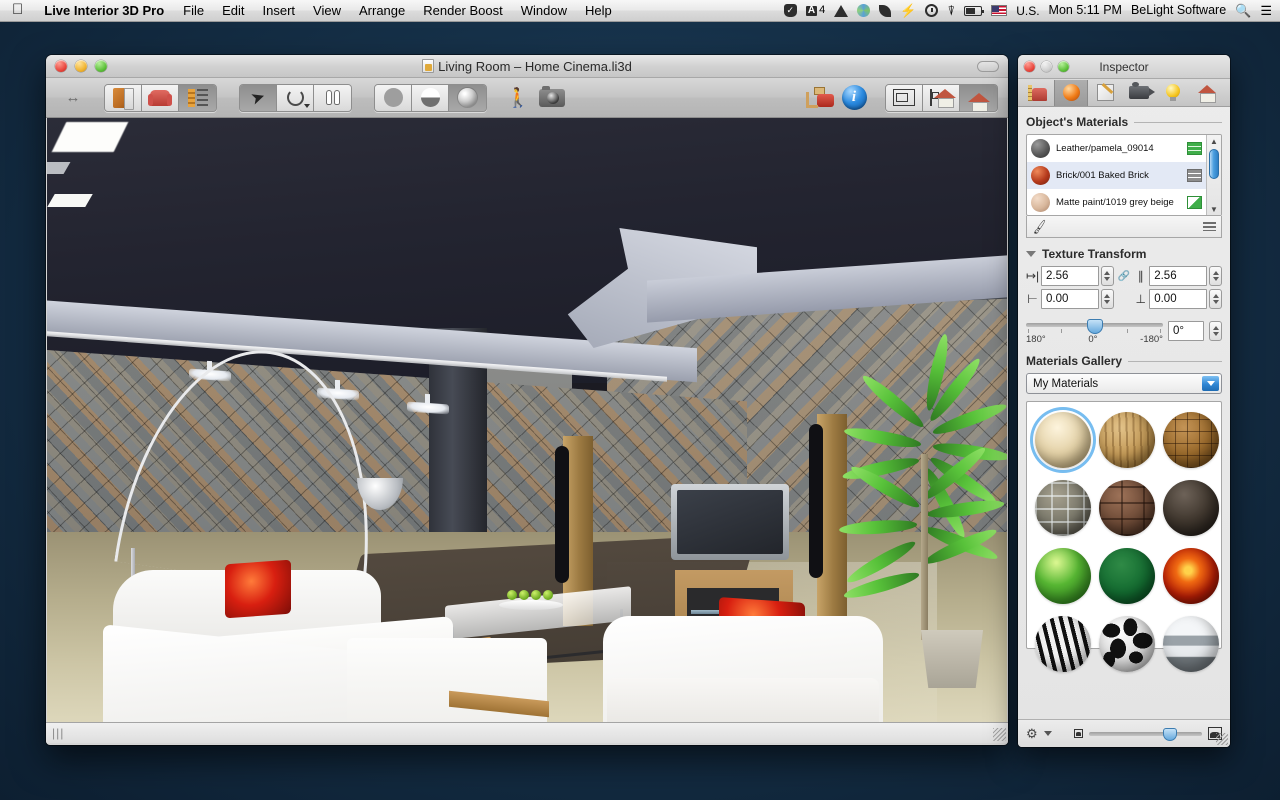 The image size is (1280, 800). Describe the element at coordinates (941, 97) in the screenshot. I see `view-split-button` at that location.